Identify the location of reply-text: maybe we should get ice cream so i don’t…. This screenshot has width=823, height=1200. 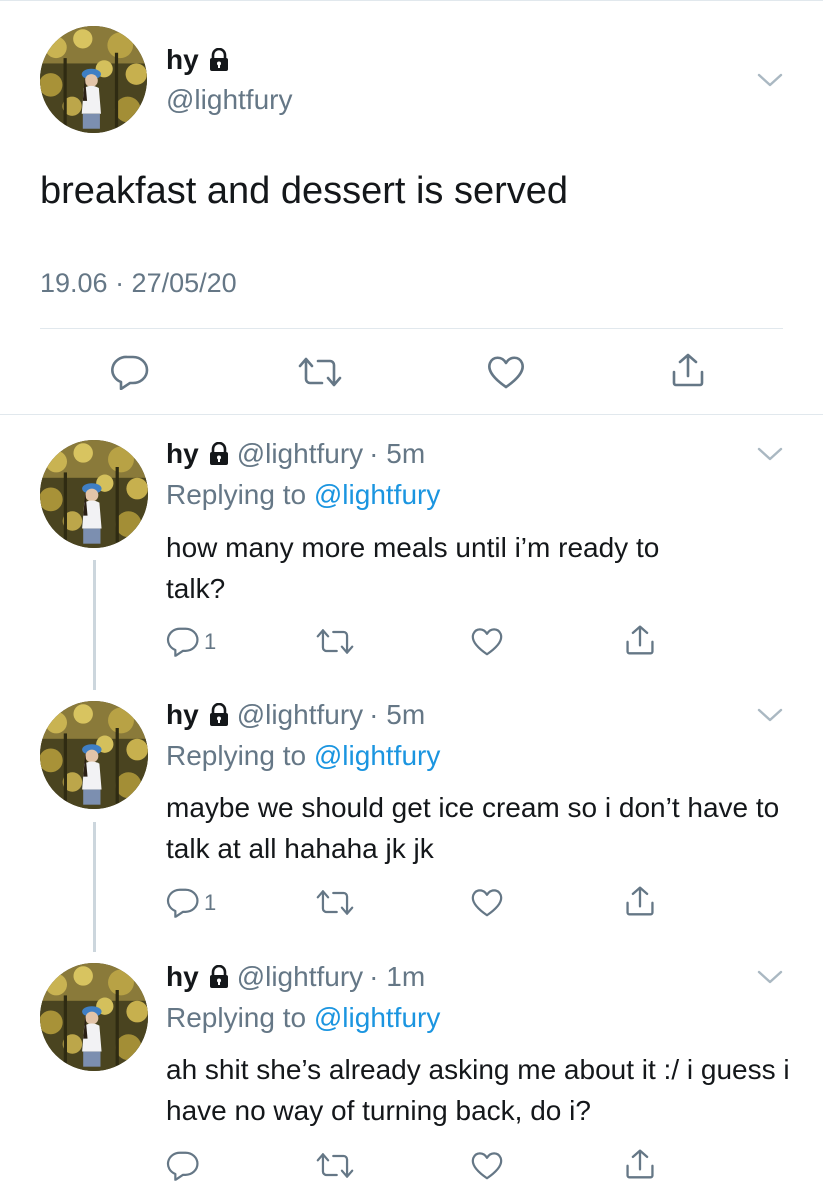
(473, 828).